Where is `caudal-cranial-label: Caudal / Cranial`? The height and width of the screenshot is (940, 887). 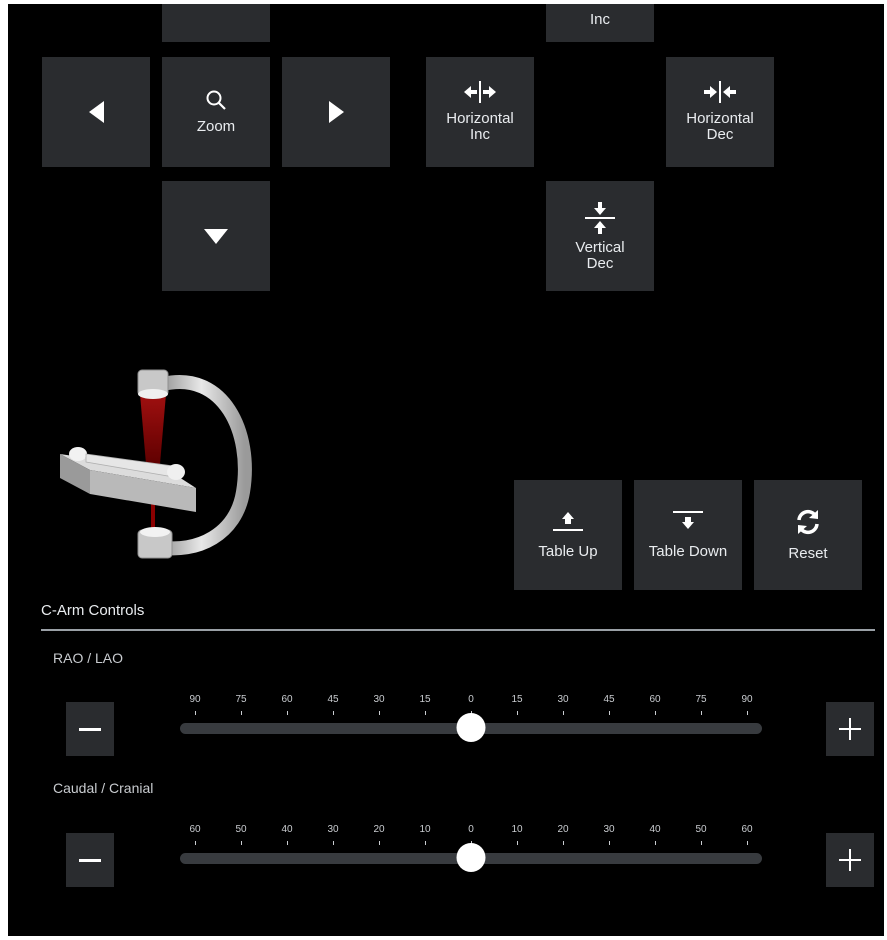
caudal-cranial-label: Caudal / Cranial is located at coordinates (103, 788).